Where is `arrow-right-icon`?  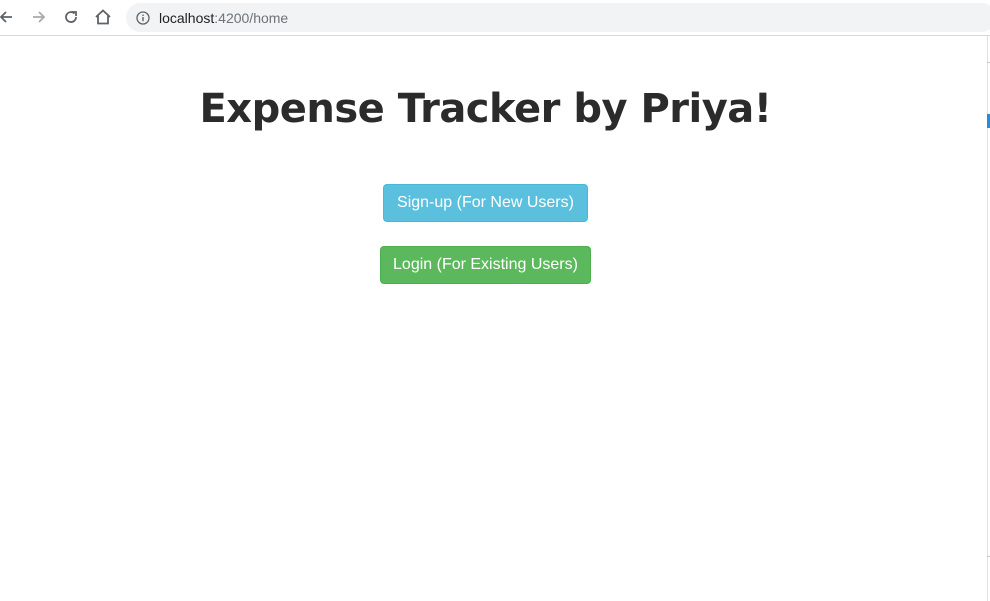
arrow-right-icon is located at coordinates (39, 17).